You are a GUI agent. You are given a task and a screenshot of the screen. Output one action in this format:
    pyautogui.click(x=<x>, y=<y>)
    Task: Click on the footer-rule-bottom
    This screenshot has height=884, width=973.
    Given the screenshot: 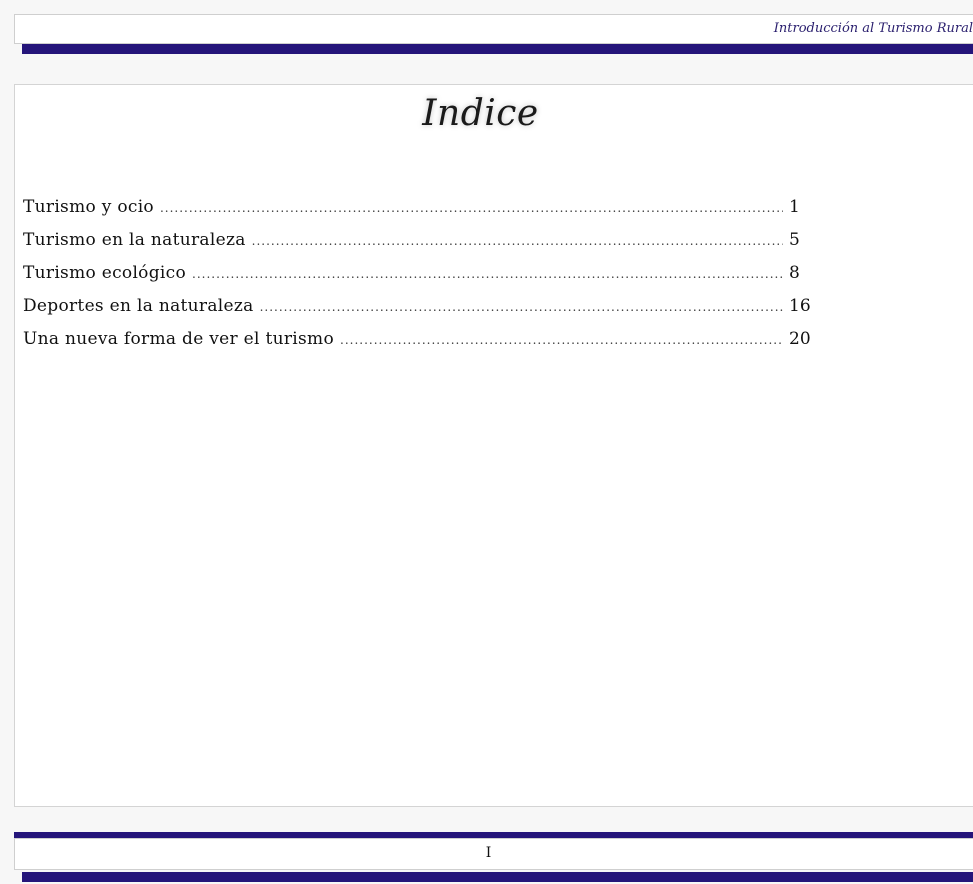 What is the action you would take?
    pyautogui.click(x=497, y=877)
    